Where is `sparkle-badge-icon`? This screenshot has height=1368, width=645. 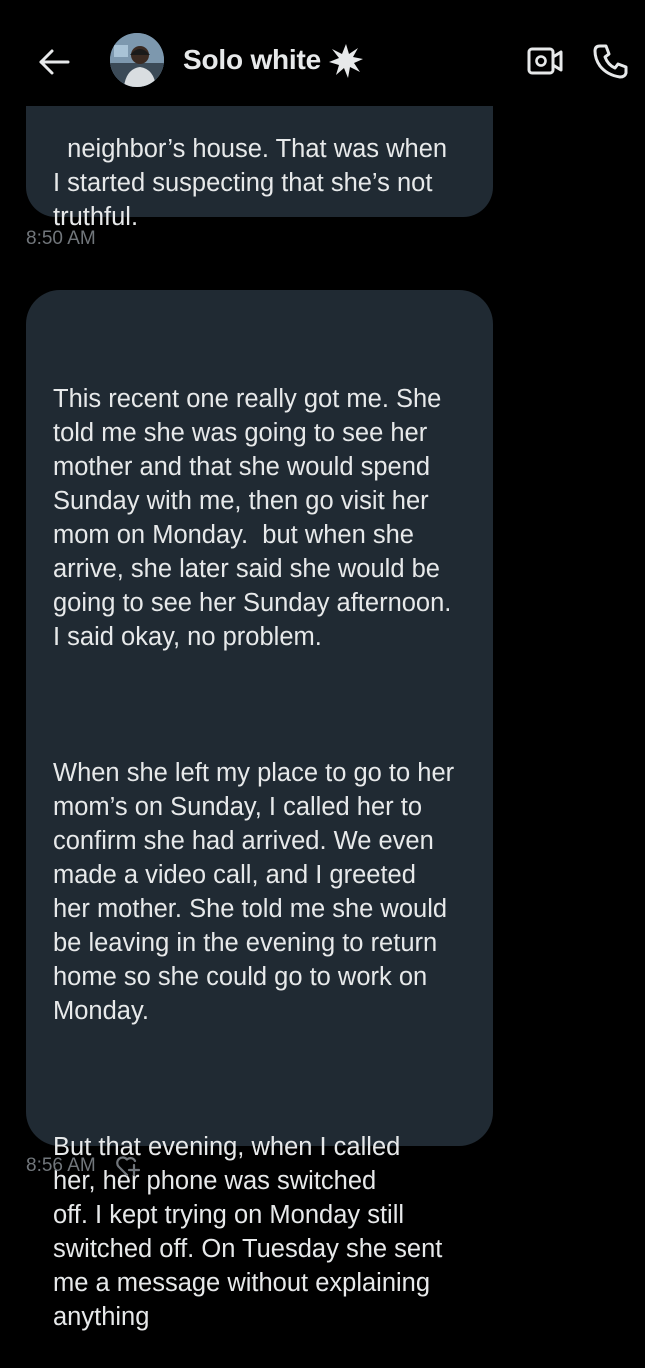 sparkle-badge-icon is located at coordinates (346, 61).